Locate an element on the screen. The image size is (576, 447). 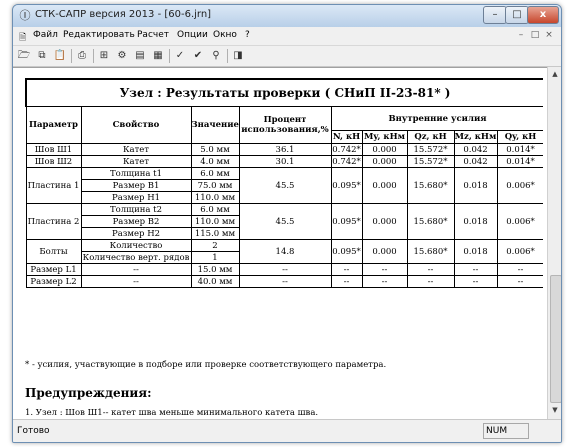
menu-help: ? is located at coordinates (247, 35).